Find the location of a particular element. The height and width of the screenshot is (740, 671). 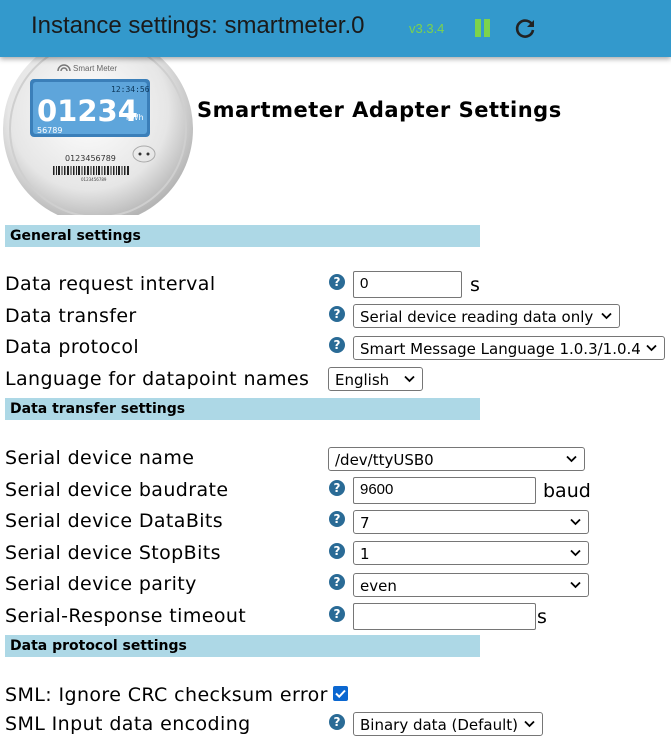

serial-stopbits-value: 1 is located at coordinates (365, 554).